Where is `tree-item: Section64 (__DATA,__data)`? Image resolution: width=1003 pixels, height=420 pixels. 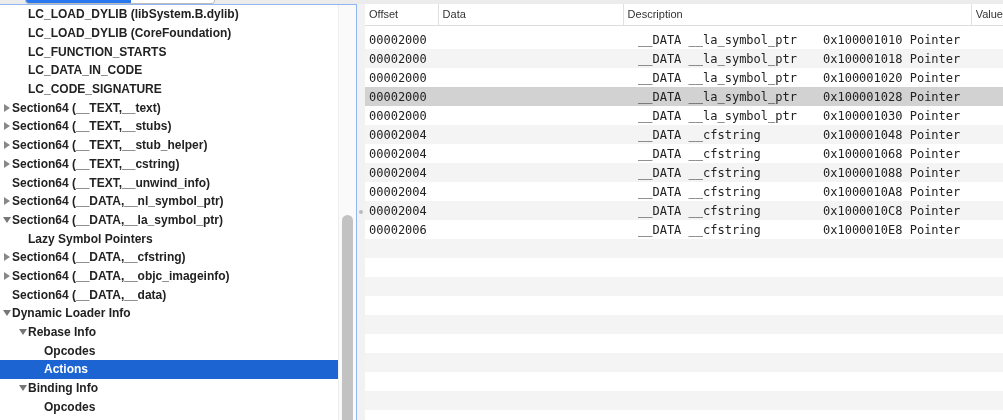 tree-item: Section64 (__DATA,__data) is located at coordinates (169, 294).